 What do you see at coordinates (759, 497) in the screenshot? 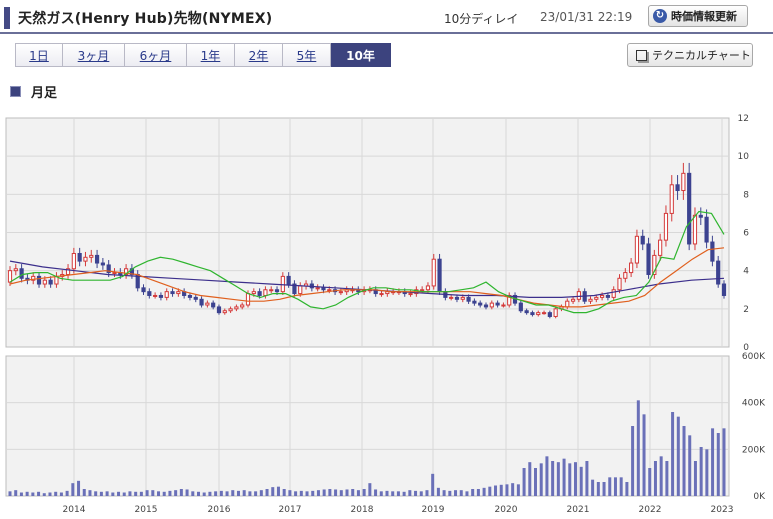
I see `volume-tick-label: 0K` at bounding box center [759, 497].